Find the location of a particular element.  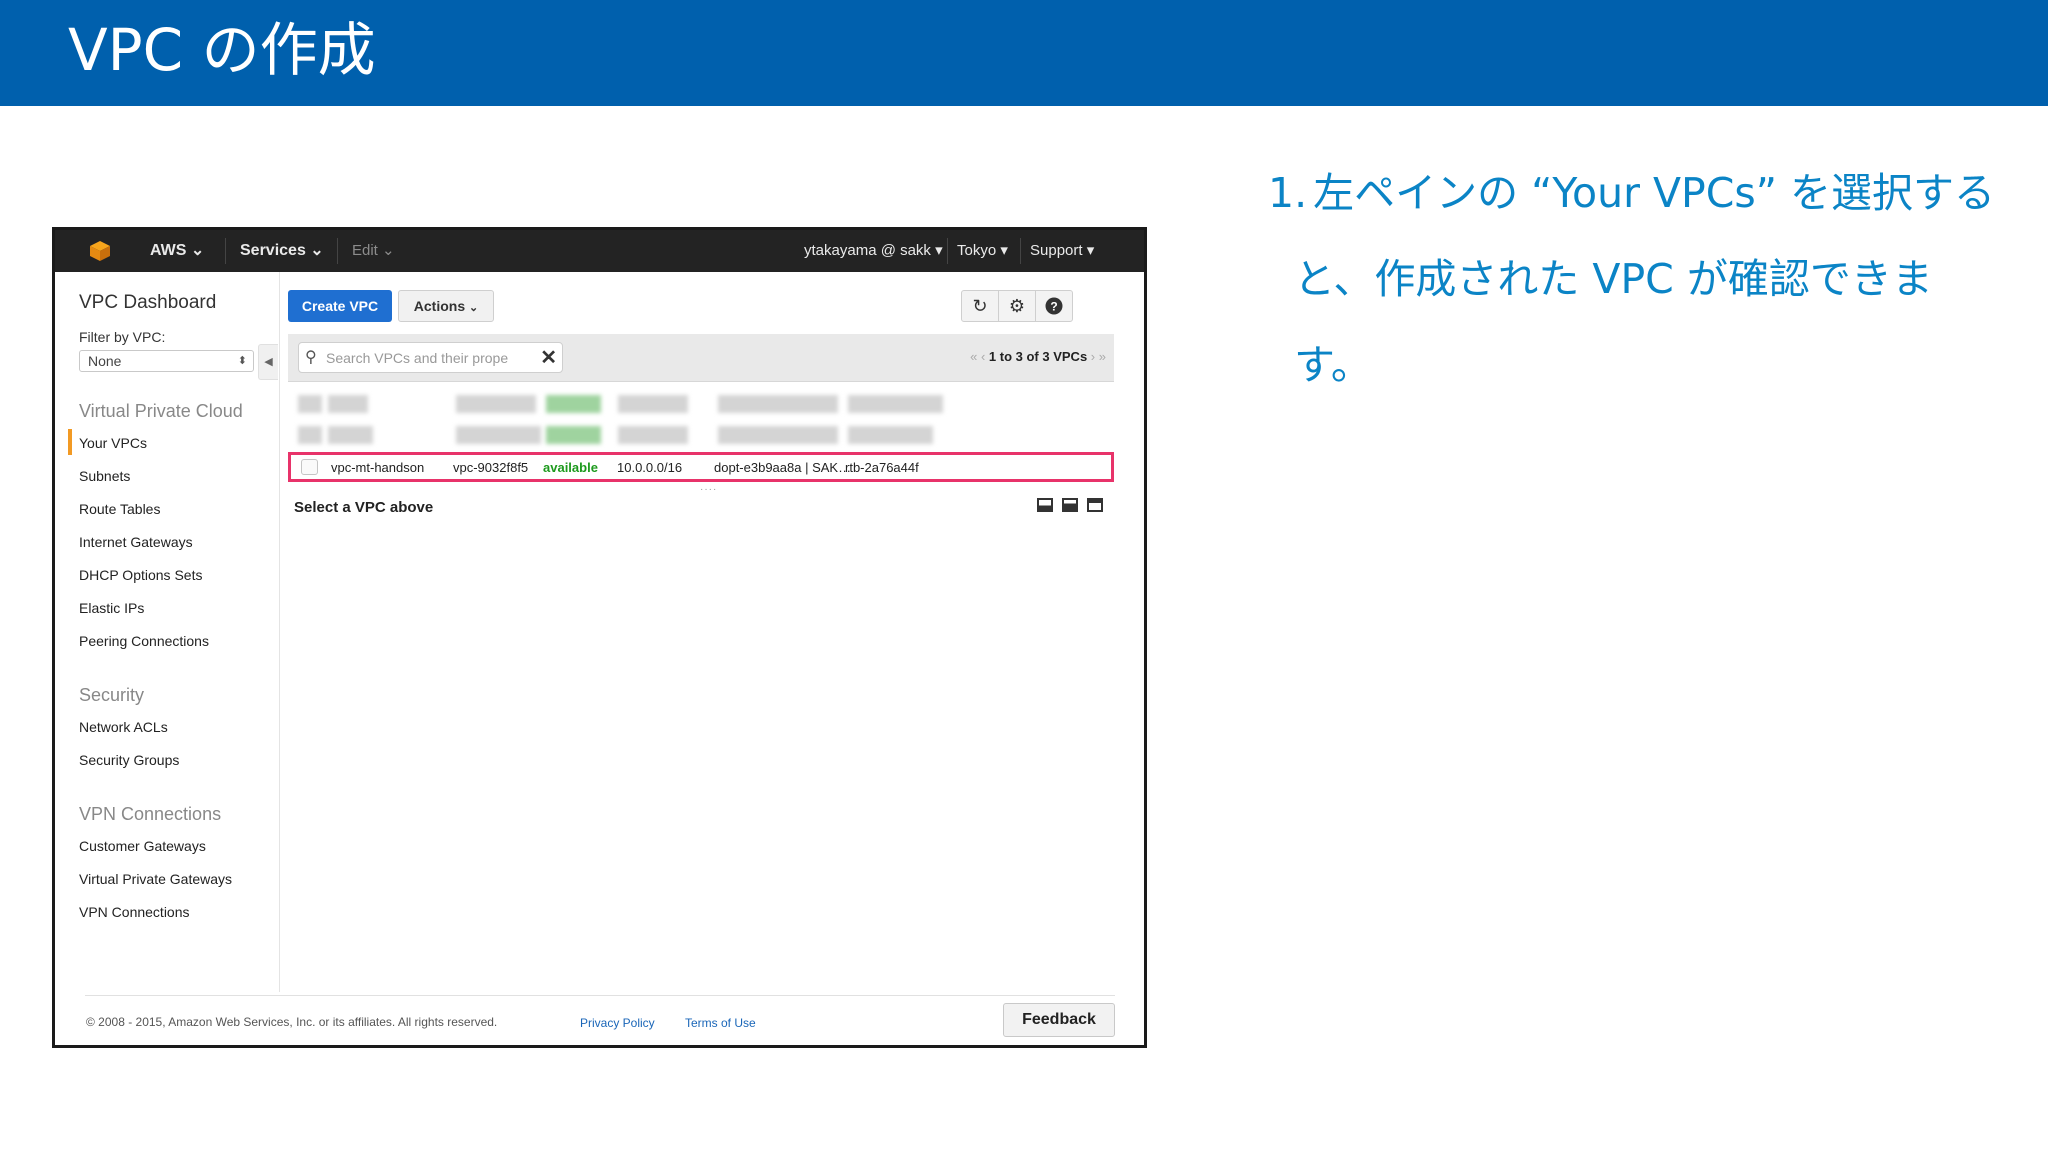

services-menu-label: Services is located at coordinates (273, 250).